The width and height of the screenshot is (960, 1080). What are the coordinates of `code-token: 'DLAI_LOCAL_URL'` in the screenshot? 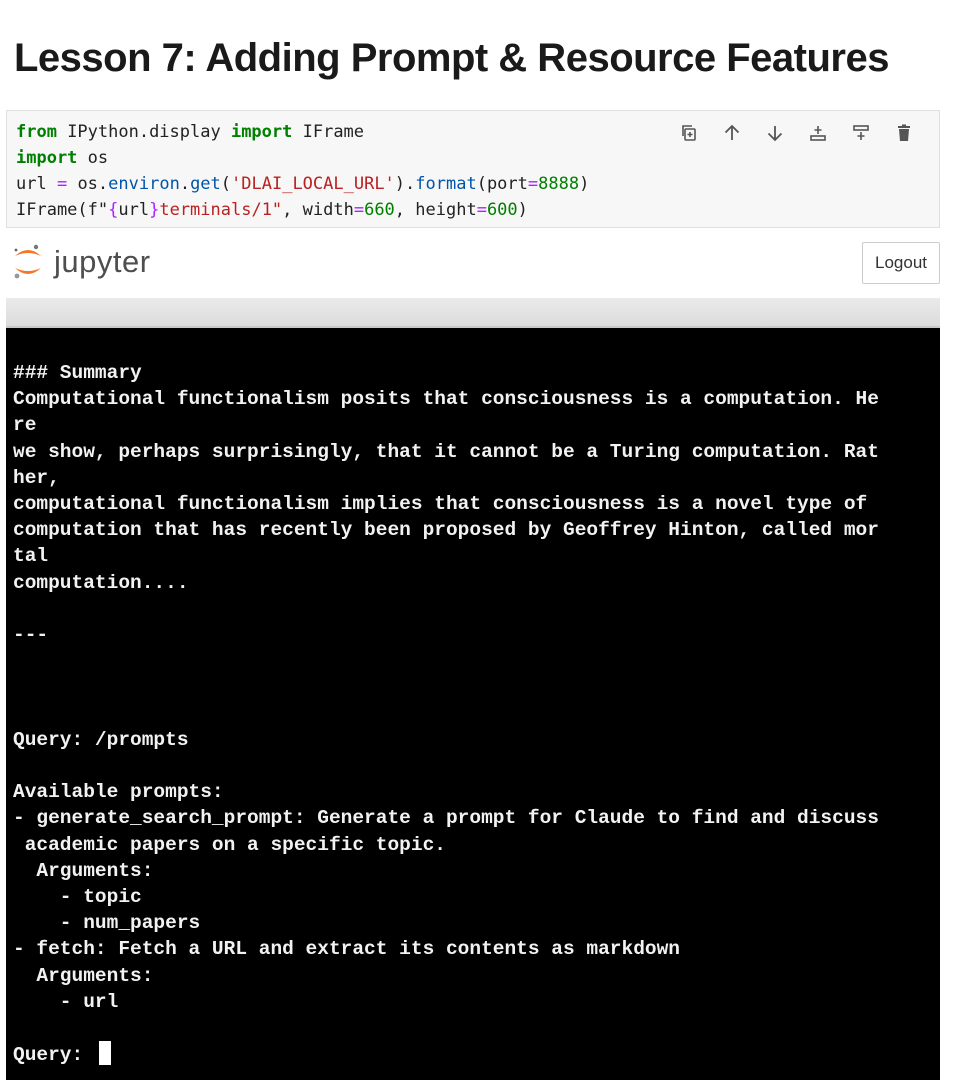 It's located at (313, 184).